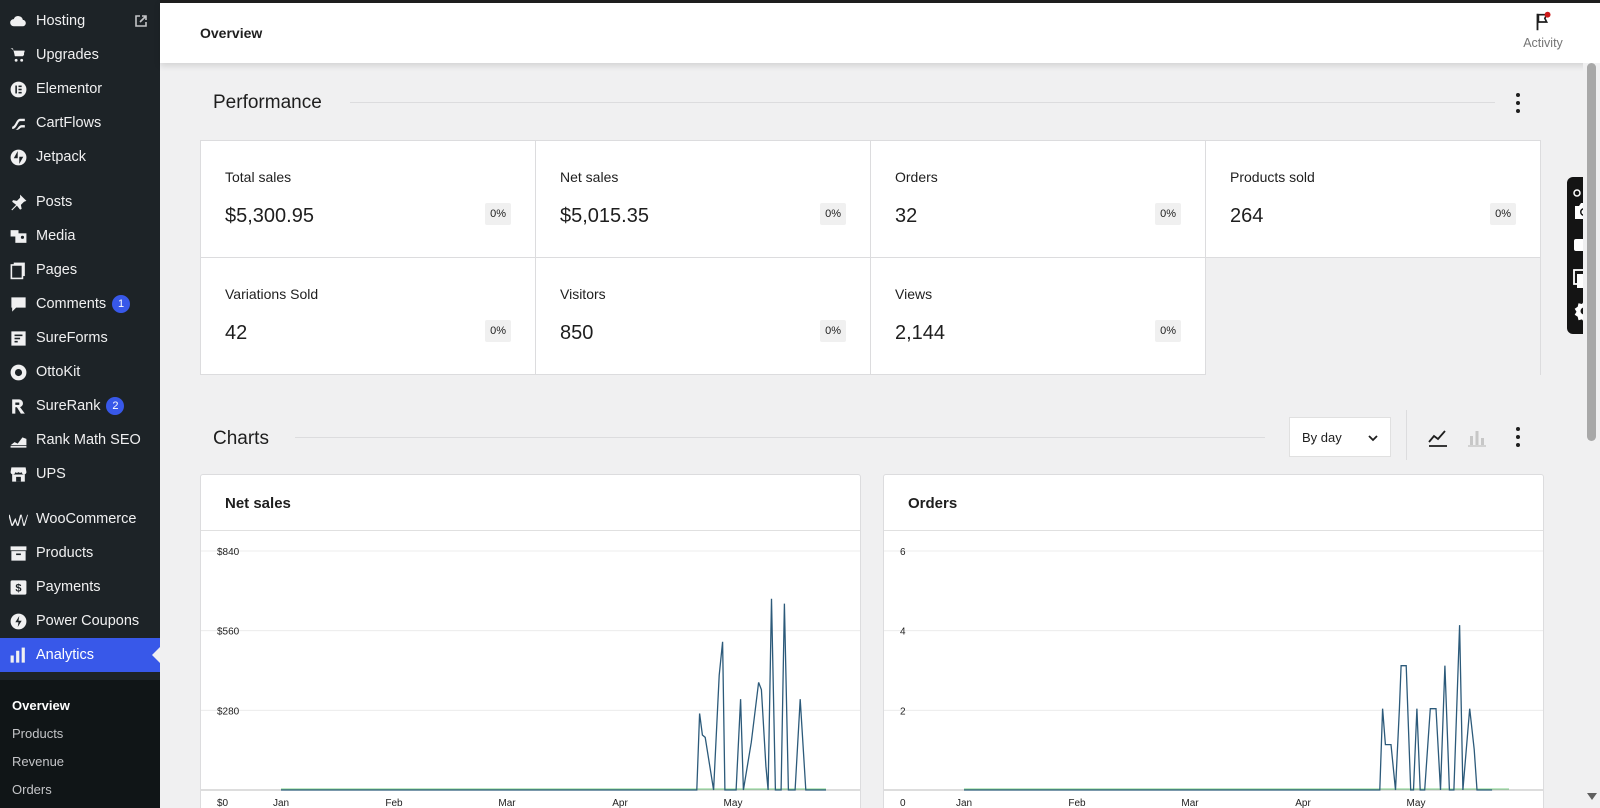 This screenshot has width=1600, height=808. What do you see at coordinates (80, 304) in the screenshot?
I see `sidebar-item-comments: Comments 1` at bounding box center [80, 304].